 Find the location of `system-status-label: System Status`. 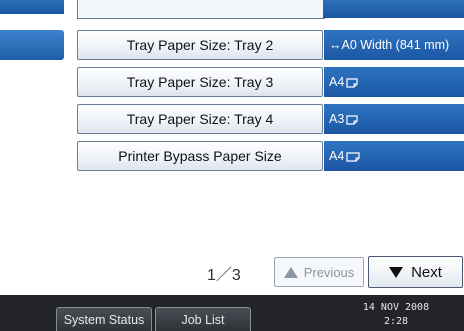

system-status-label: System Status is located at coordinates (104, 320).